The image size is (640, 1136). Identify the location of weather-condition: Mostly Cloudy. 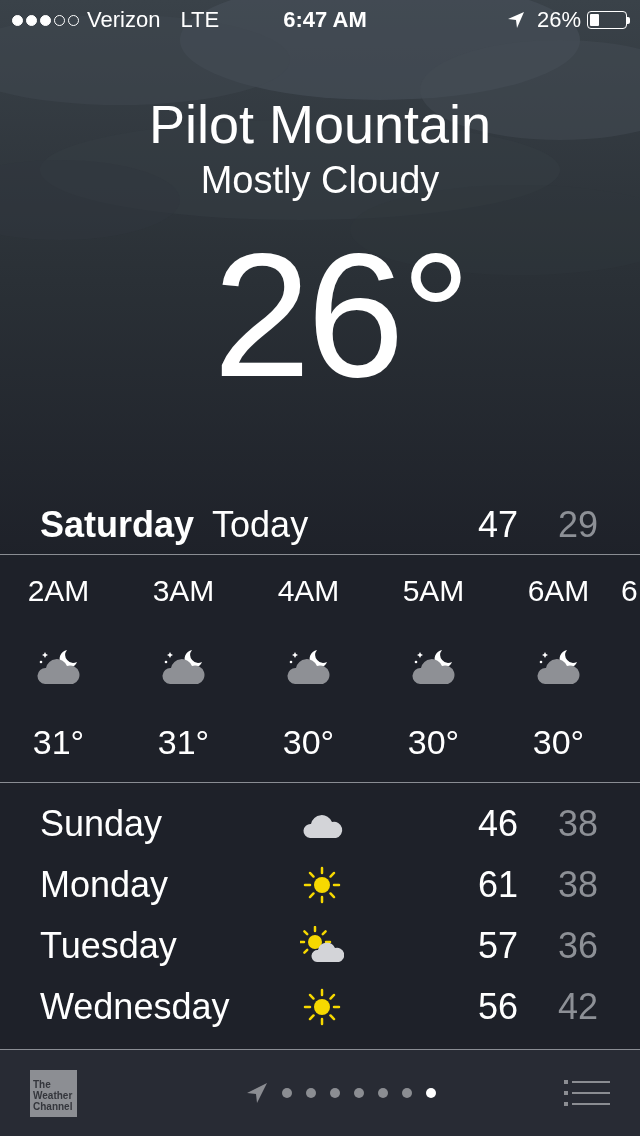
(320, 180).